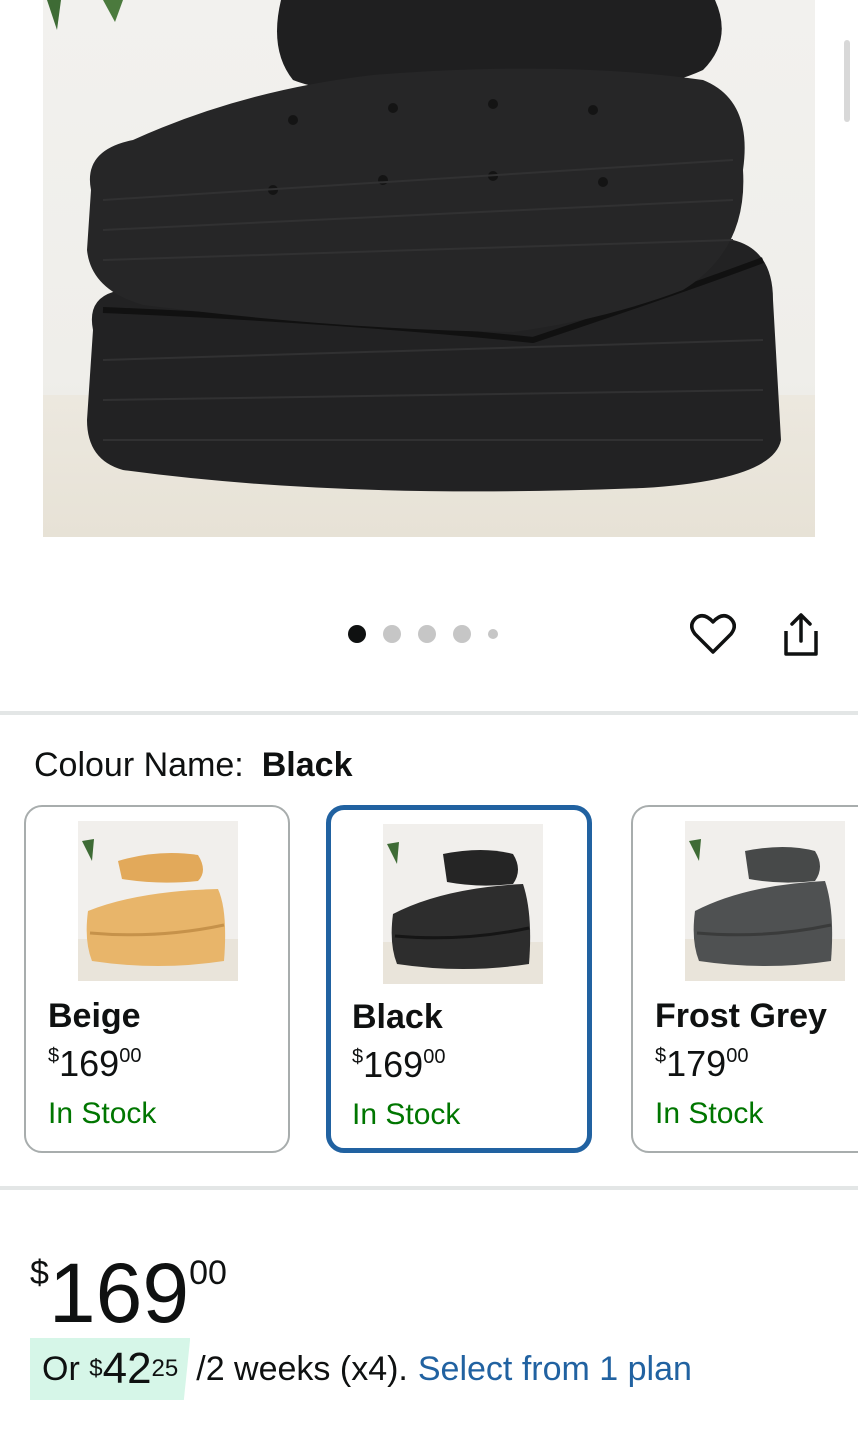 The width and height of the screenshot is (858, 1440). I want to click on installment-terms: /2 weeks (x4)., so click(302, 1368).